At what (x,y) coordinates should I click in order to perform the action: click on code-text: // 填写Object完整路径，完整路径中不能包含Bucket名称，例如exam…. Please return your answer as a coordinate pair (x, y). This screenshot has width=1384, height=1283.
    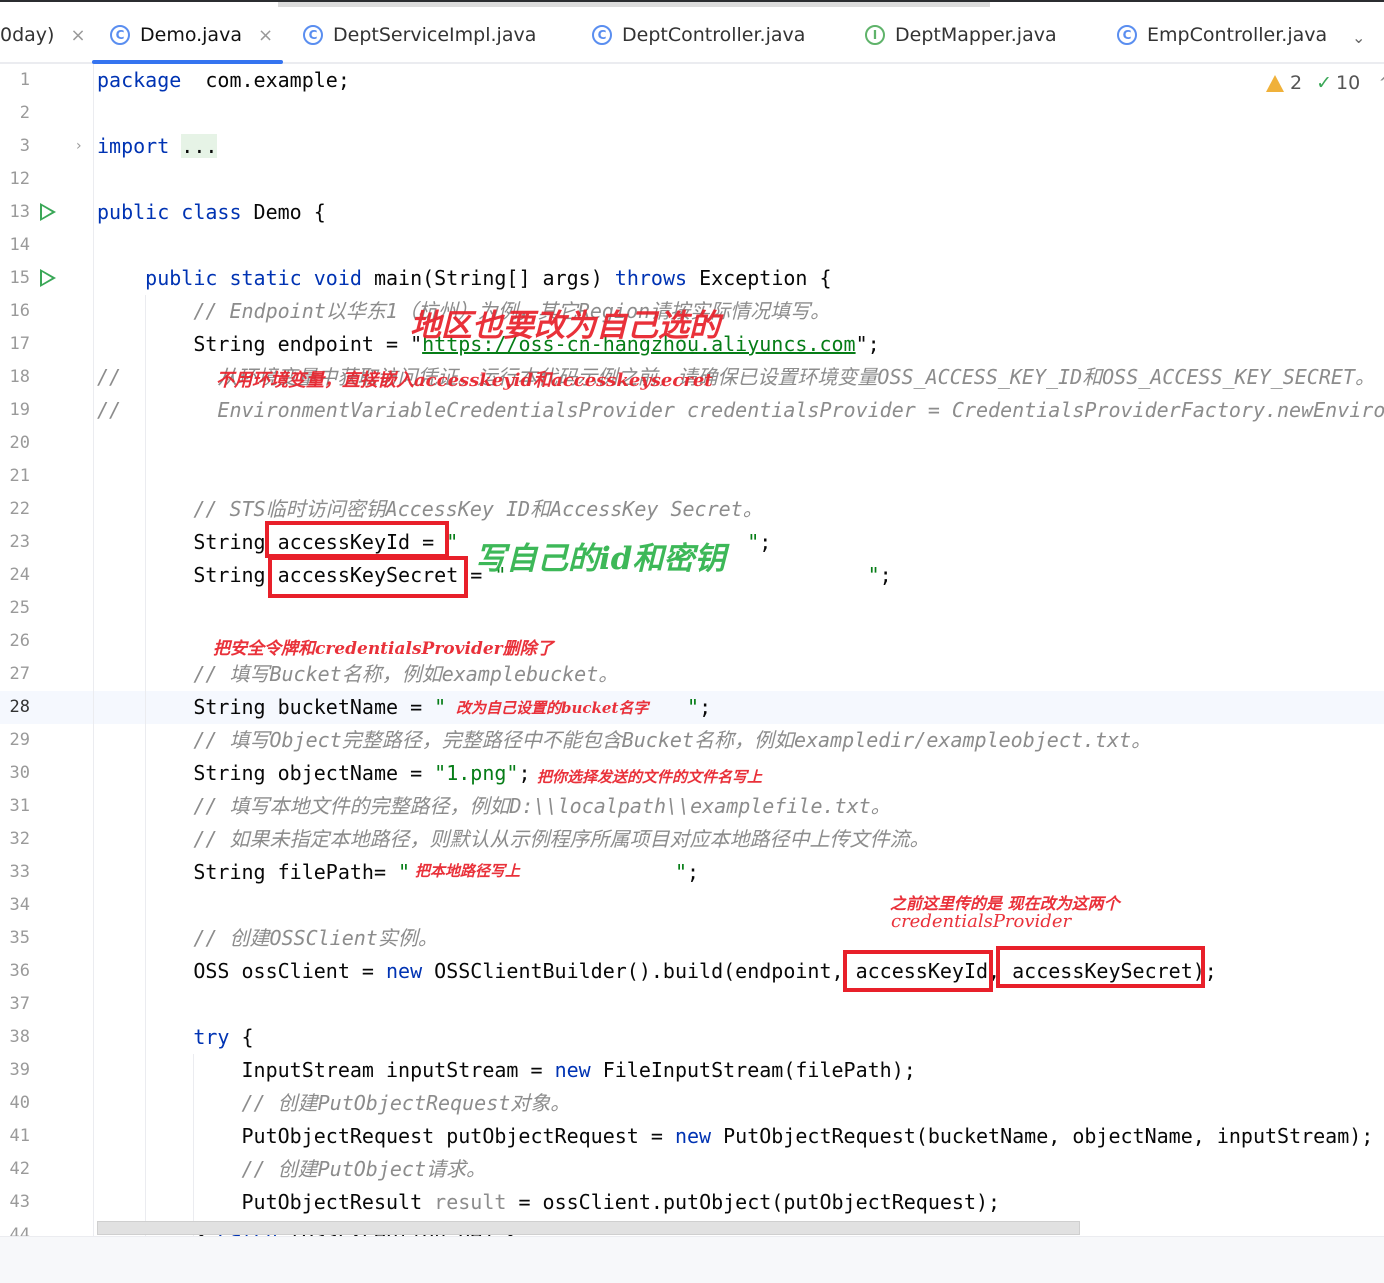
    Looking at the image, I should click on (624, 740).